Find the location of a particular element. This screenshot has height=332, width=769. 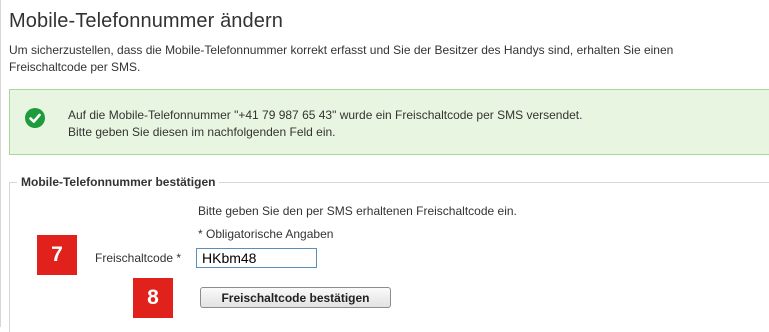

confirm-code-button: Freischaltcode bestätigen is located at coordinates (295, 297).